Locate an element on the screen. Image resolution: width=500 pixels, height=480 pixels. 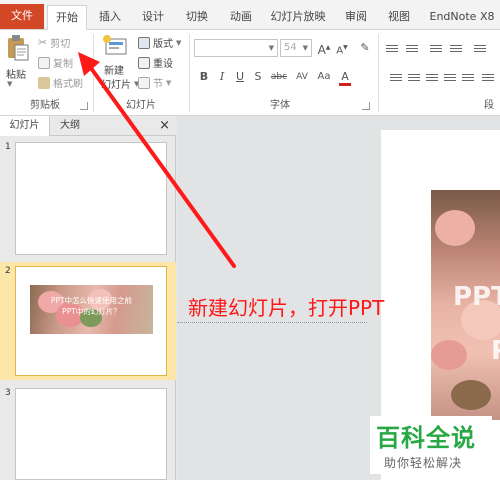
copy-button: 复制 is located at coordinates (55, 62).